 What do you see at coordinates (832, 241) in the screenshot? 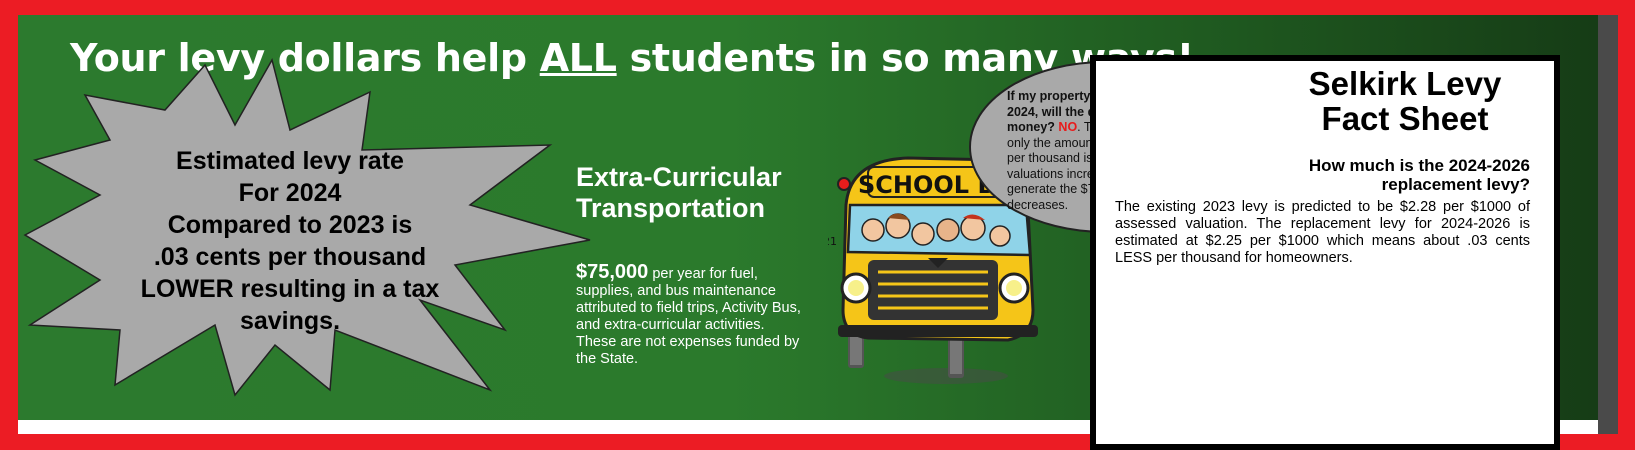
I see `bus-number: 21` at bounding box center [832, 241].